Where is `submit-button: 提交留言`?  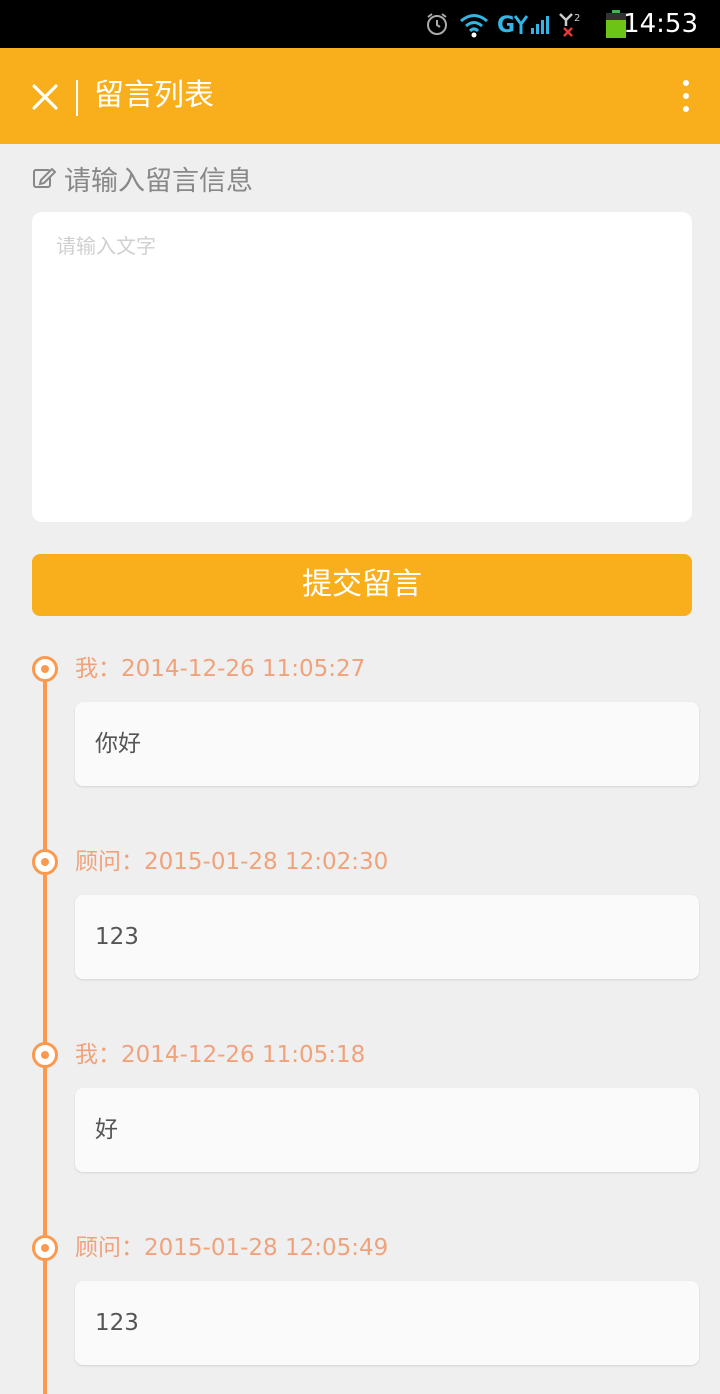 submit-button: 提交留言 is located at coordinates (362, 585).